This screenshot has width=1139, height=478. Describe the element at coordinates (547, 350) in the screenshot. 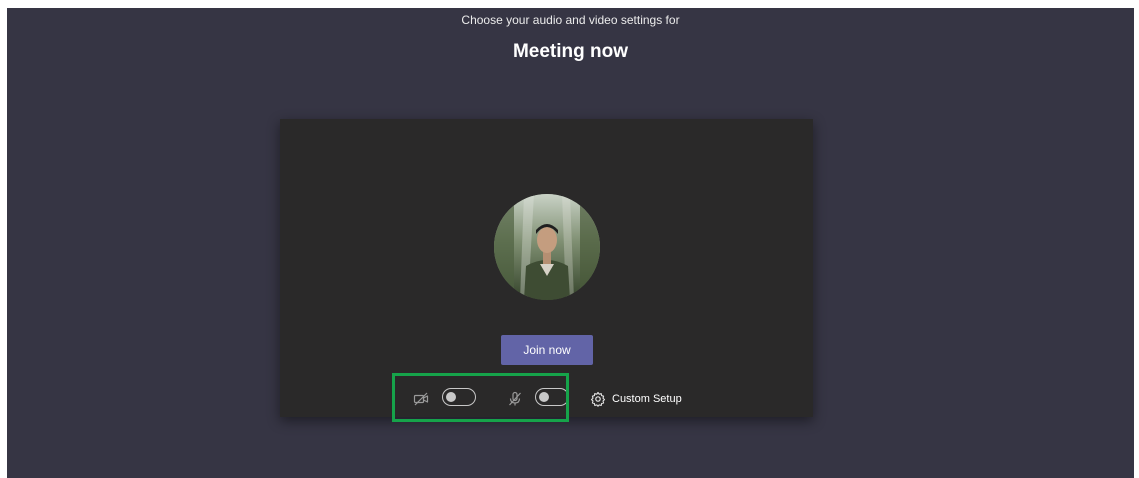

I see `join-now-button: Join now` at that location.